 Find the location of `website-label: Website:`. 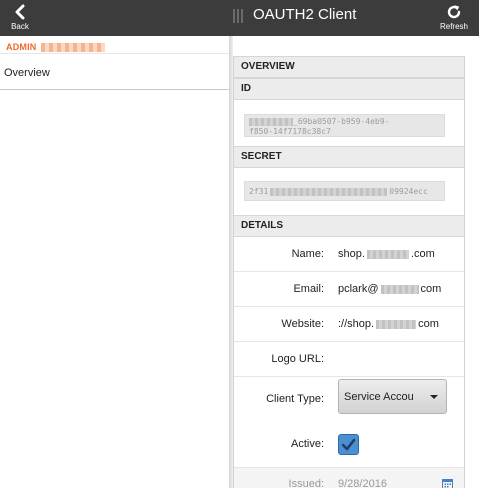

website-label: Website: is located at coordinates (302, 324).